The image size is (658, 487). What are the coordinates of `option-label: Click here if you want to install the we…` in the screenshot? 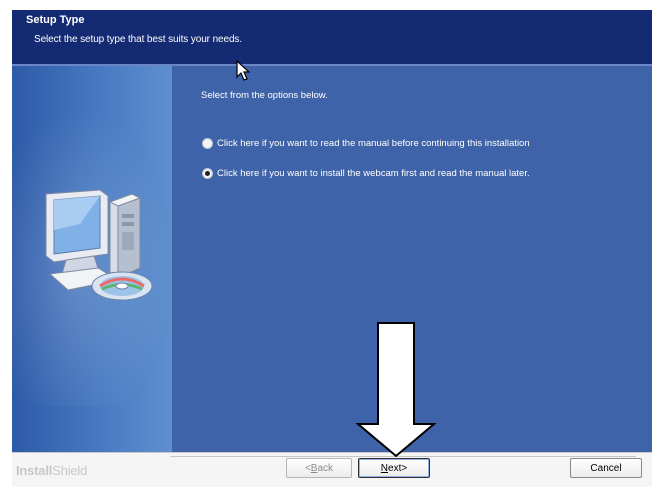 It's located at (373, 173).